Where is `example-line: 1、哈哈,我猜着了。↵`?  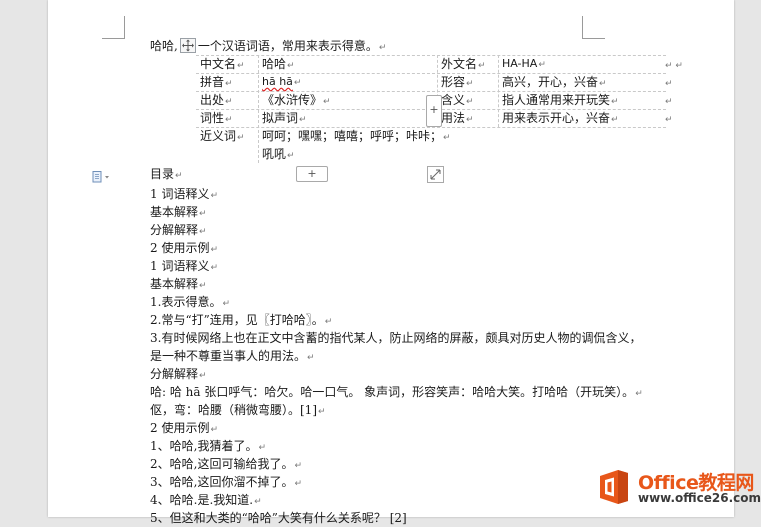
example-line: 1、哈哈,我猜着了。↵ is located at coordinates (208, 446).